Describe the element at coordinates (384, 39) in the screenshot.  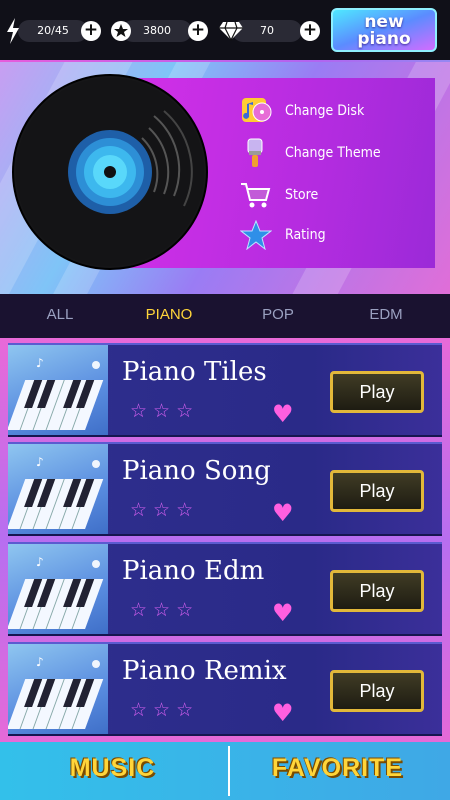
I see `new-piano-line2: piano` at that location.